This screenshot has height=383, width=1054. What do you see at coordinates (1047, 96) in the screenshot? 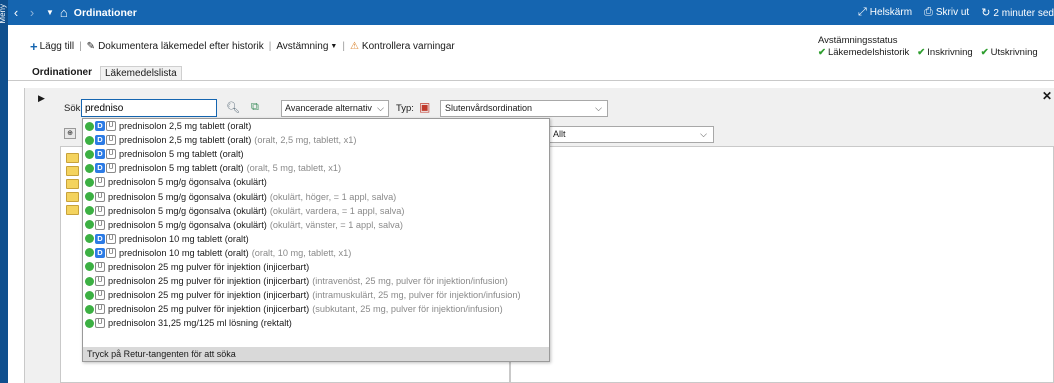
I see `close-icon: ✕` at bounding box center [1047, 96].